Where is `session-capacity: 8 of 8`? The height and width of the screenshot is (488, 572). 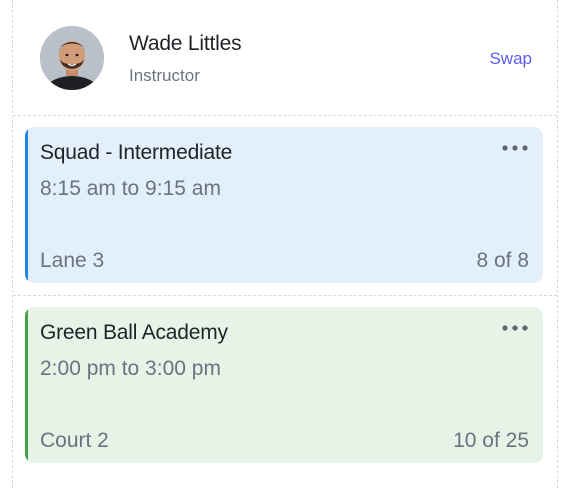 session-capacity: 8 of 8 is located at coordinates (502, 260).